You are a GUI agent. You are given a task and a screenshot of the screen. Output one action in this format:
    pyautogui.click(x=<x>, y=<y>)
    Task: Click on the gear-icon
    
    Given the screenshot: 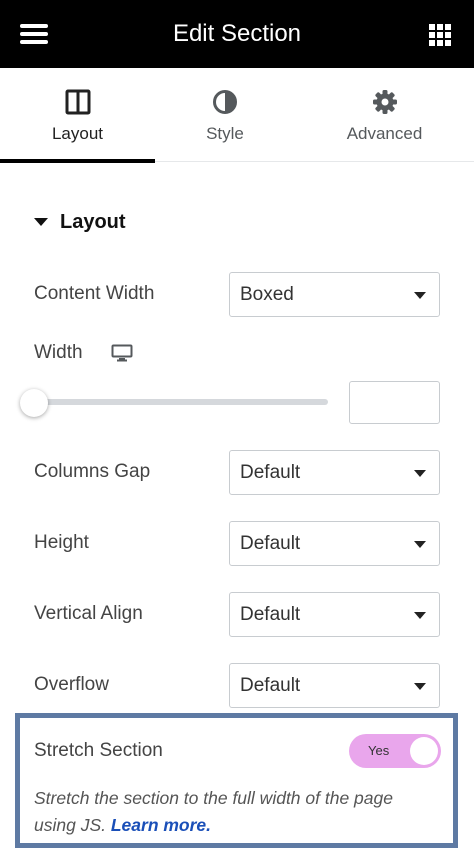 What is the action you would take?
    pyautogui.click(x=384, y=102)
    